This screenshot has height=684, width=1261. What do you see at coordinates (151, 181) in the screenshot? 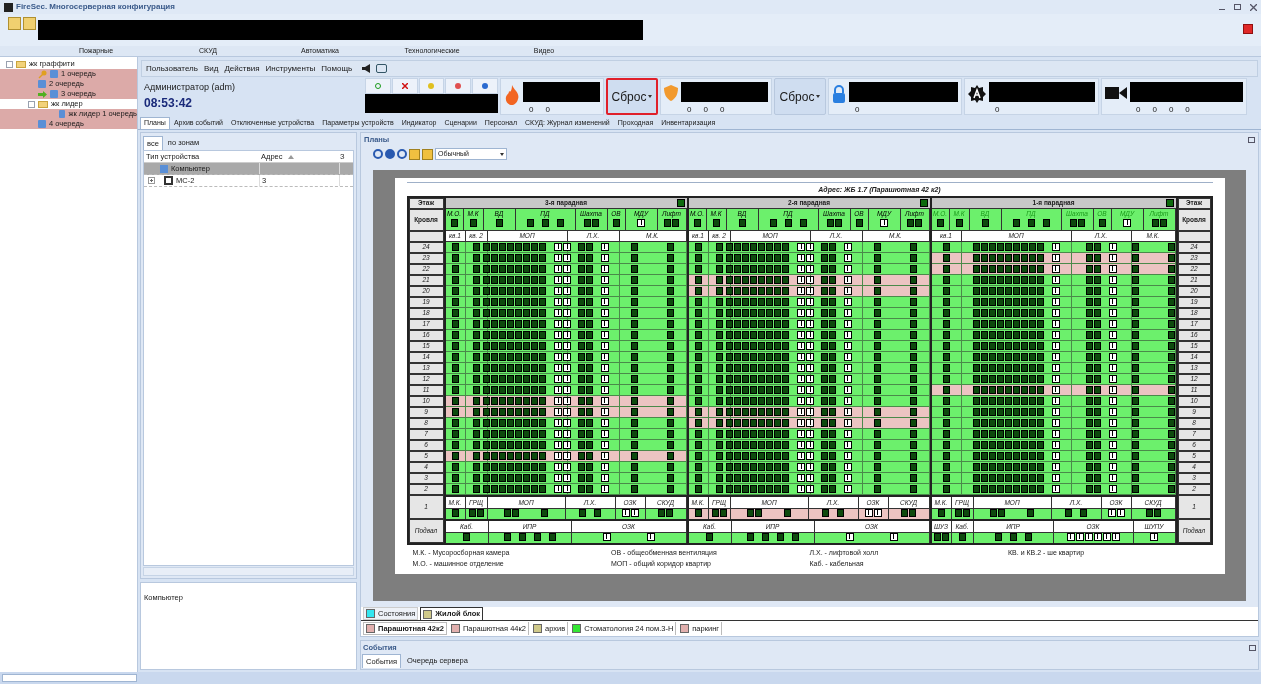
I see `expand-icon` at bounding box center [151, 181].